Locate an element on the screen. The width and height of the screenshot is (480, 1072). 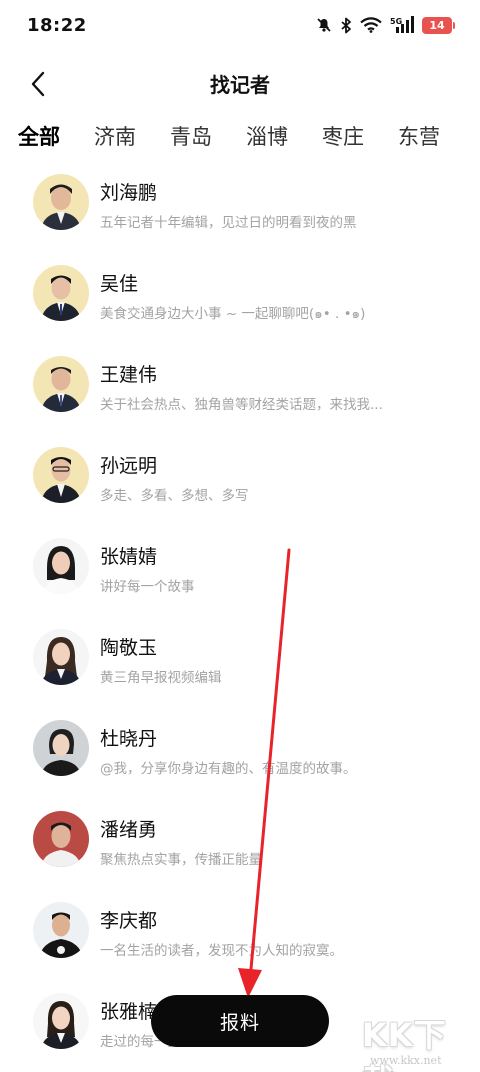
reporter-desc: @我，分享你身边有趣的、有温度的故事。 is located at coordinates (228, 769).